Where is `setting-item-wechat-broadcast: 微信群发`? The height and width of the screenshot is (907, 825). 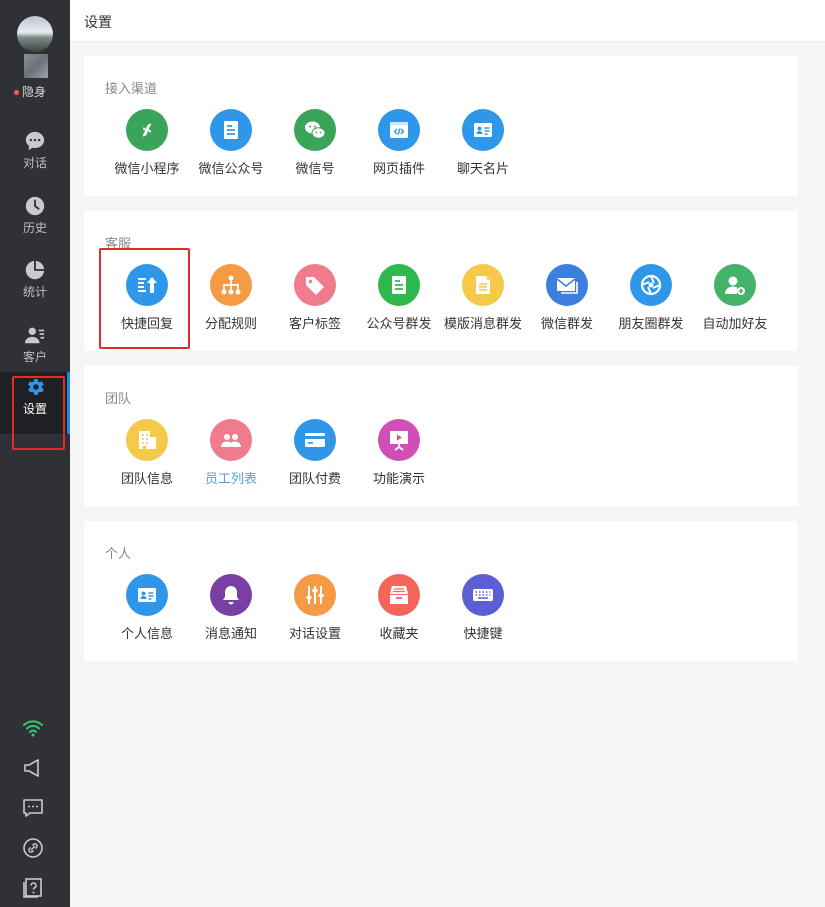
setting-item-wechat-broadcast: 微信群发 is located at coordinates (567, 304).